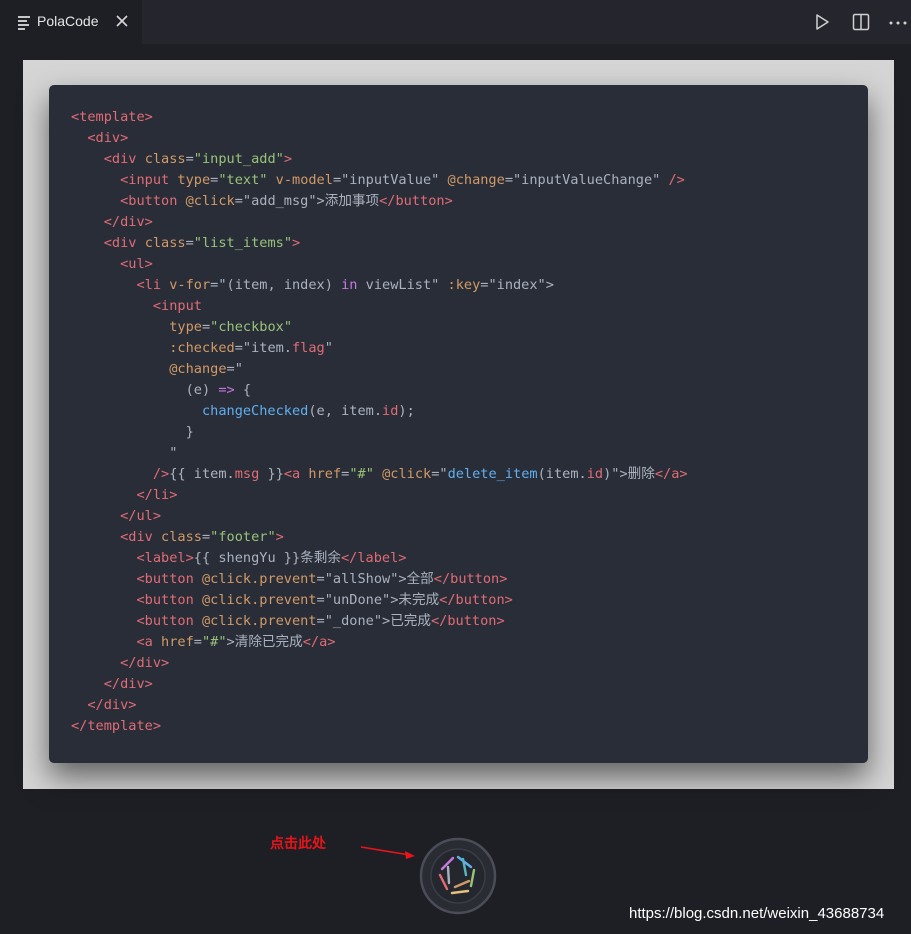 The height and width of the screenshot is (934, 911). I want to click on close-icon, so click(122, 21).